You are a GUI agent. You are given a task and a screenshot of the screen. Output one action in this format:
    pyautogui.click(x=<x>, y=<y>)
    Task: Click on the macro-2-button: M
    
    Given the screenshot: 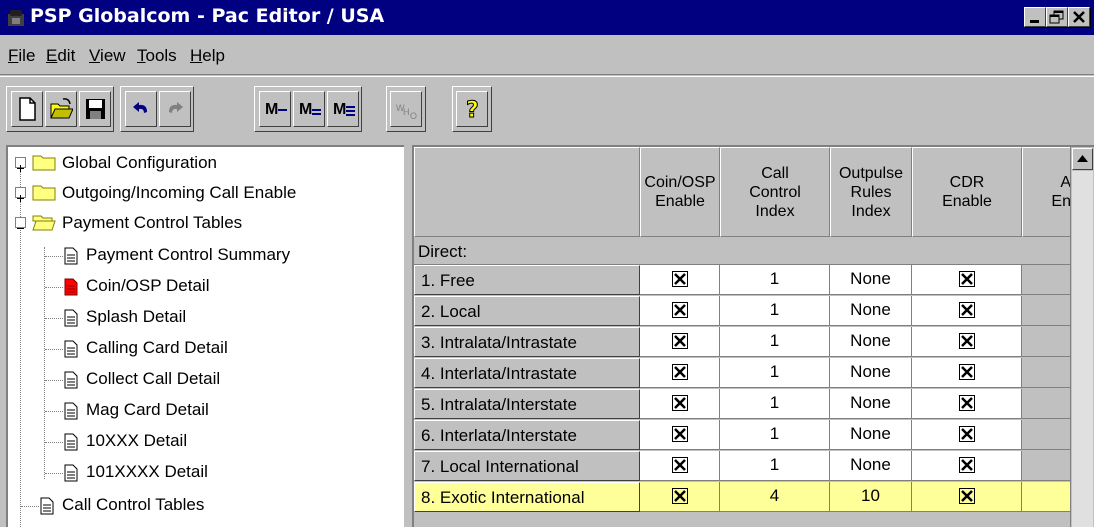 What is the action you would take?
    pyautogui.click(x=309, y=109)
    